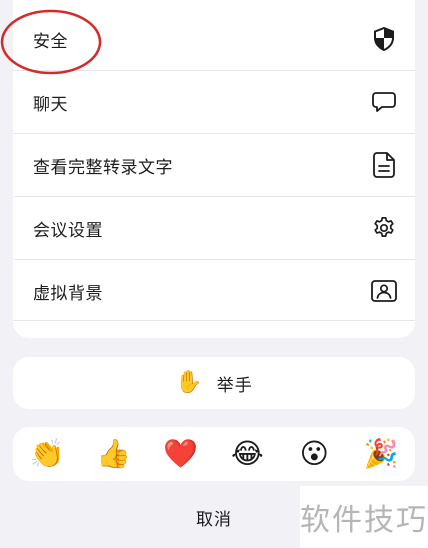 The width and height of the screenshot is (428, 548). I want to click on menu-item-label: 虚拟背景, so click(68, 293).